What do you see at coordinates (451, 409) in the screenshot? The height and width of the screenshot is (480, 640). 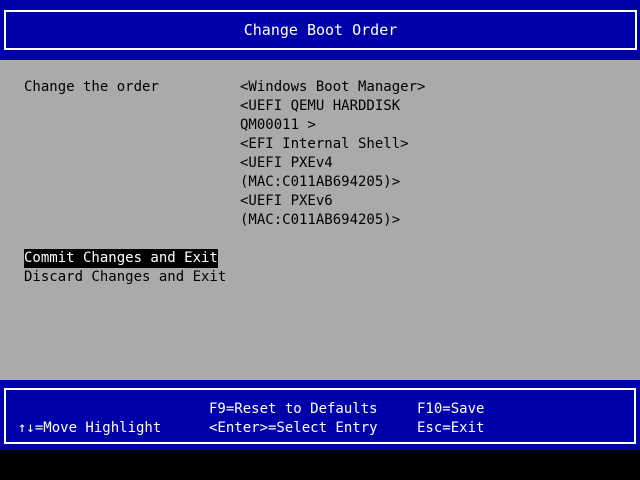 I see `save-hint: F10=Save` at bounding box center [451, 409].